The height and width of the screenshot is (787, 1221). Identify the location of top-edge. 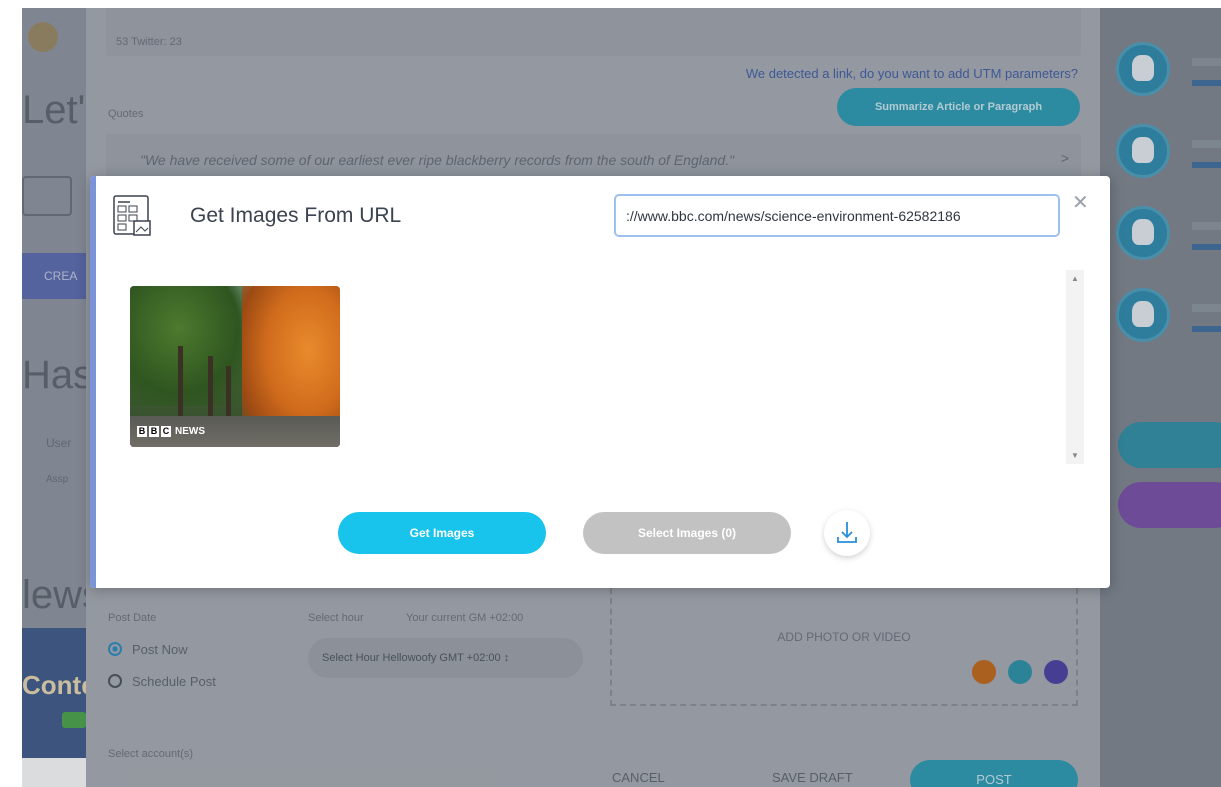
(621, 4).